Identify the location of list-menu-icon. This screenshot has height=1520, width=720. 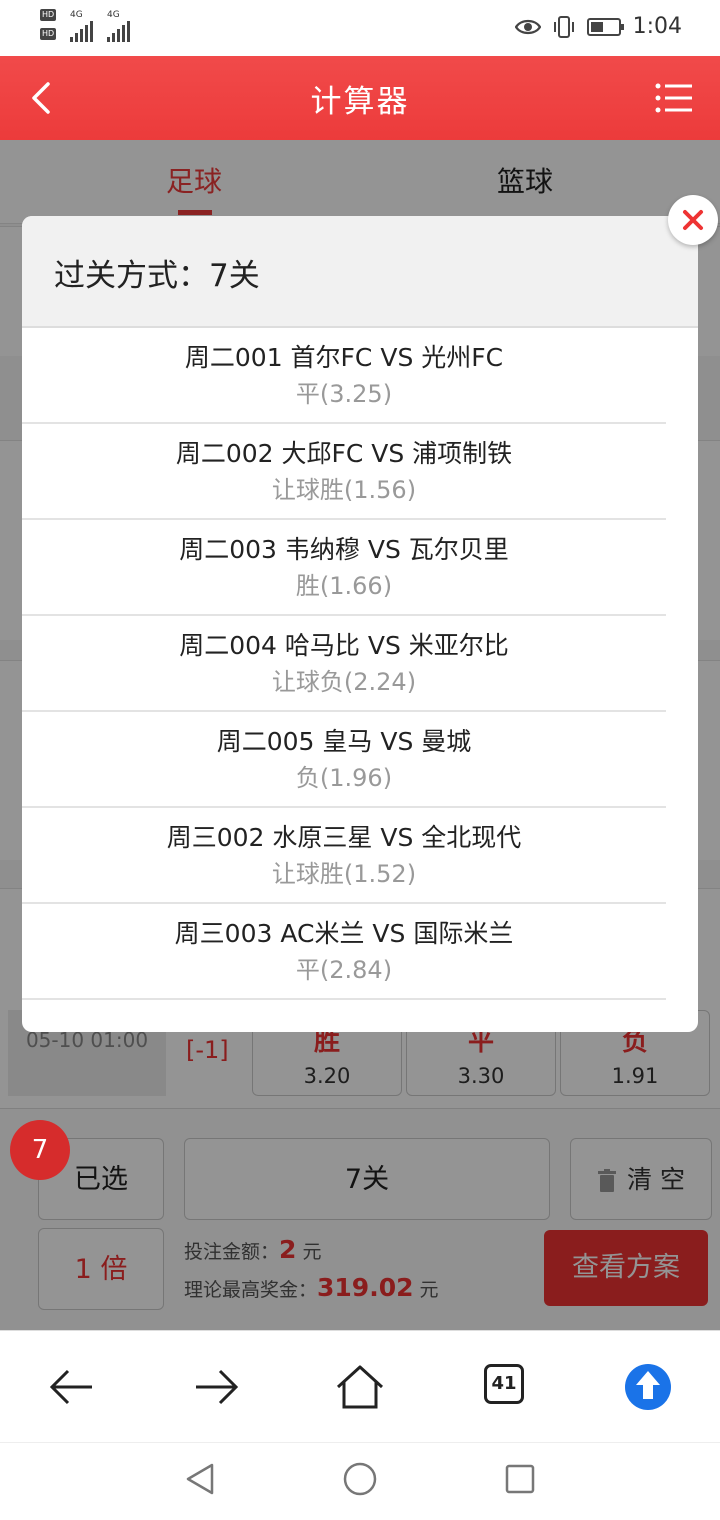
(674, 98).